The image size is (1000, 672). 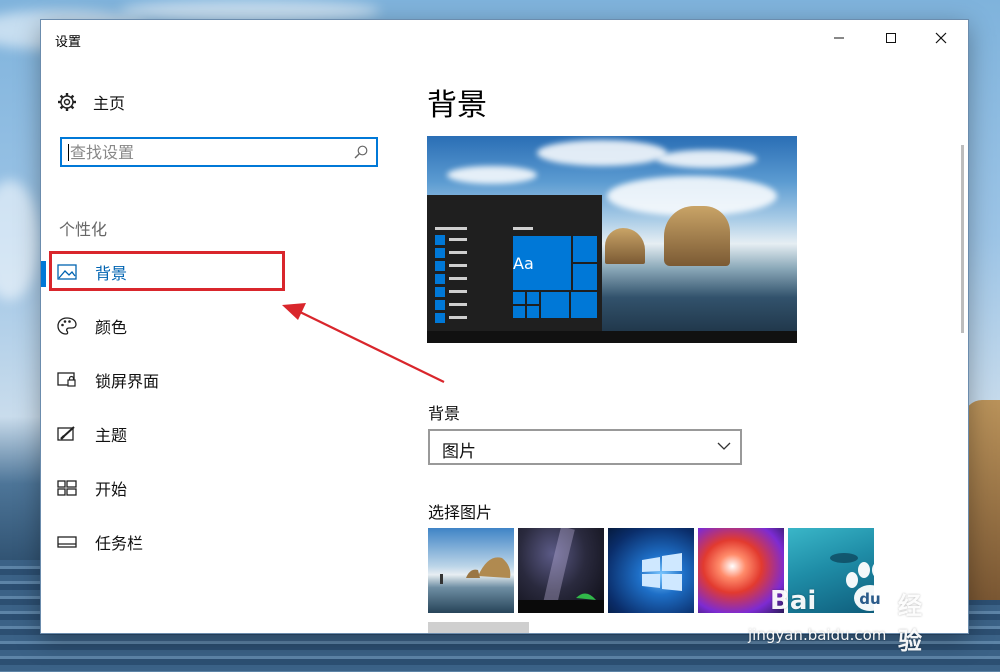 I want to click on desktop-rock, so click(x=982, y=500).